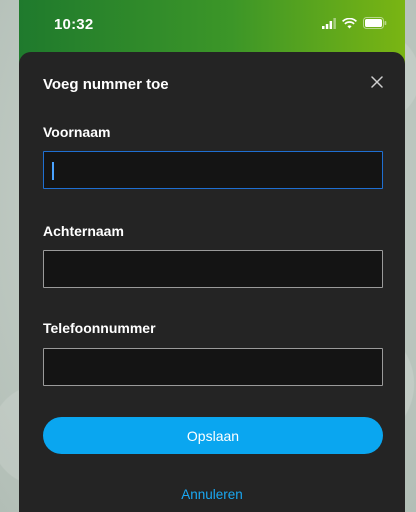 The image size is (416, 512). I want to click on status-time: 10:32, so click(74, 24).